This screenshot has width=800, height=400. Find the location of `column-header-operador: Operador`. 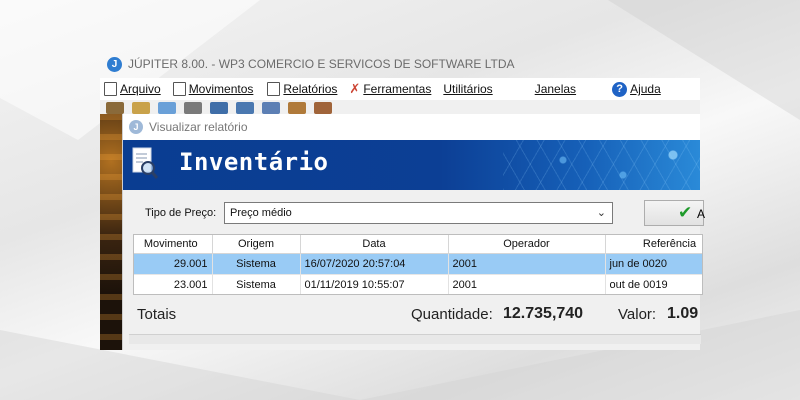

column-header-operador: Operador is located at coordinates (527, 244).